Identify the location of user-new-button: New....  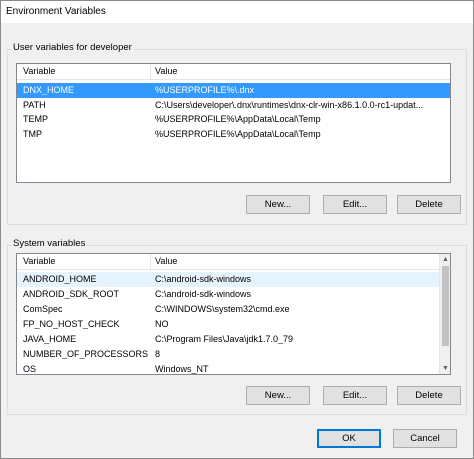
(278, 204).